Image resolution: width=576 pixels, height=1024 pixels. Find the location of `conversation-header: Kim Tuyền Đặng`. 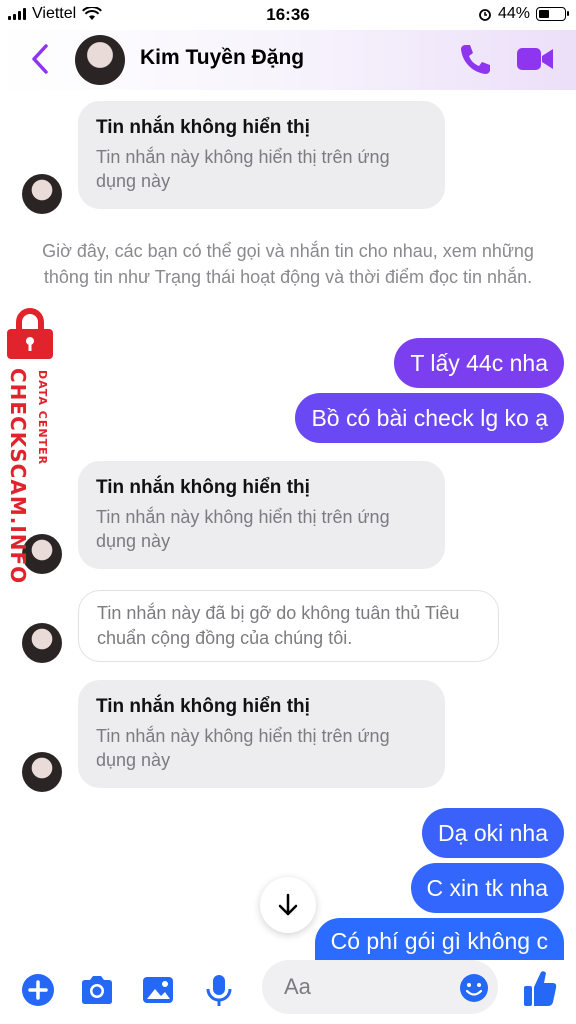

conversation-header: Kim Tuyền Đặng is located at coordinates (288, 60).